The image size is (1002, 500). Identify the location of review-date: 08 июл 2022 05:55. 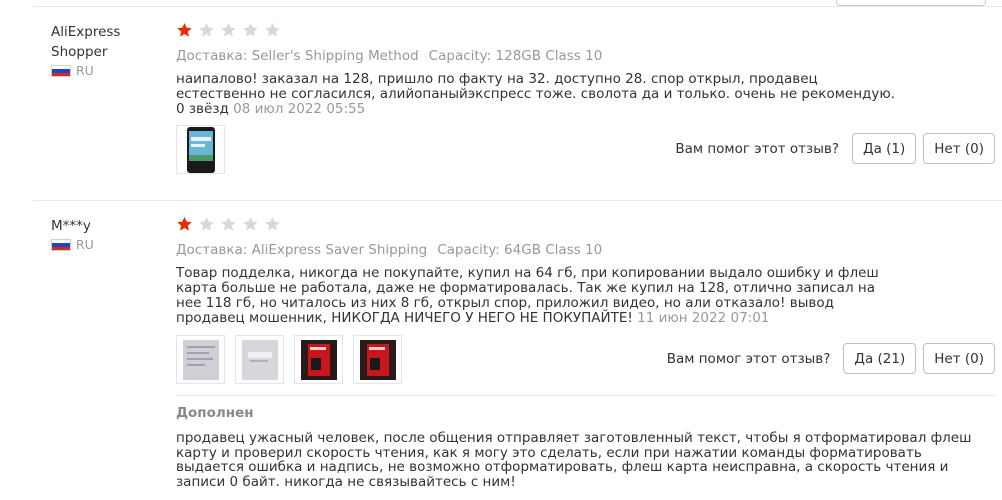
(299, 109).